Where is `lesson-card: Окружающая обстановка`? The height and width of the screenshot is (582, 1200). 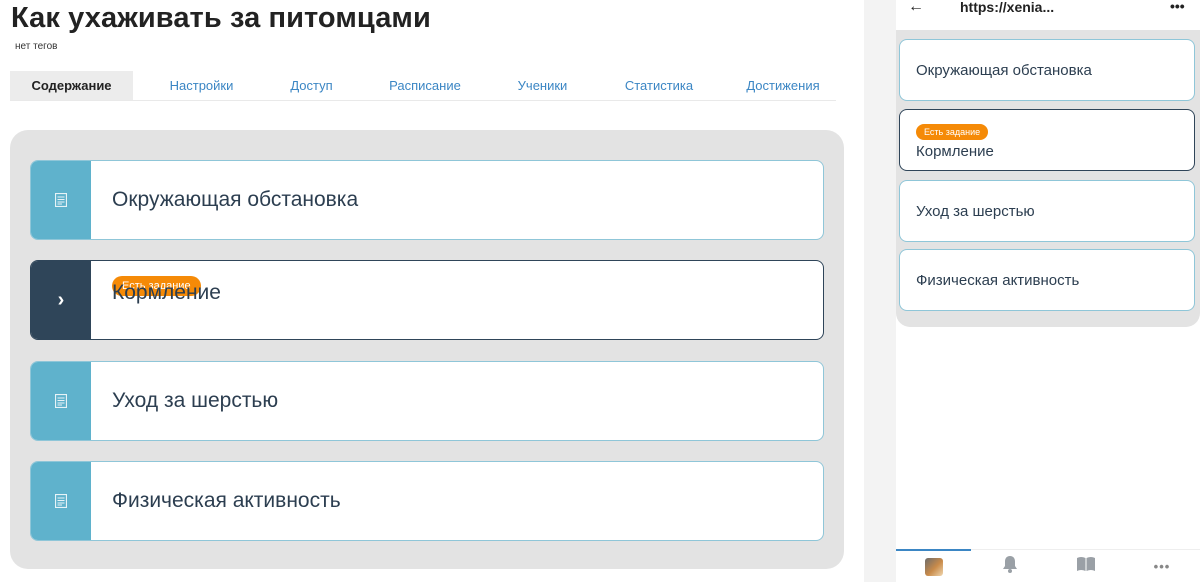 lesson-card: Окружающая обстановка is located at coordinates (427, 200).